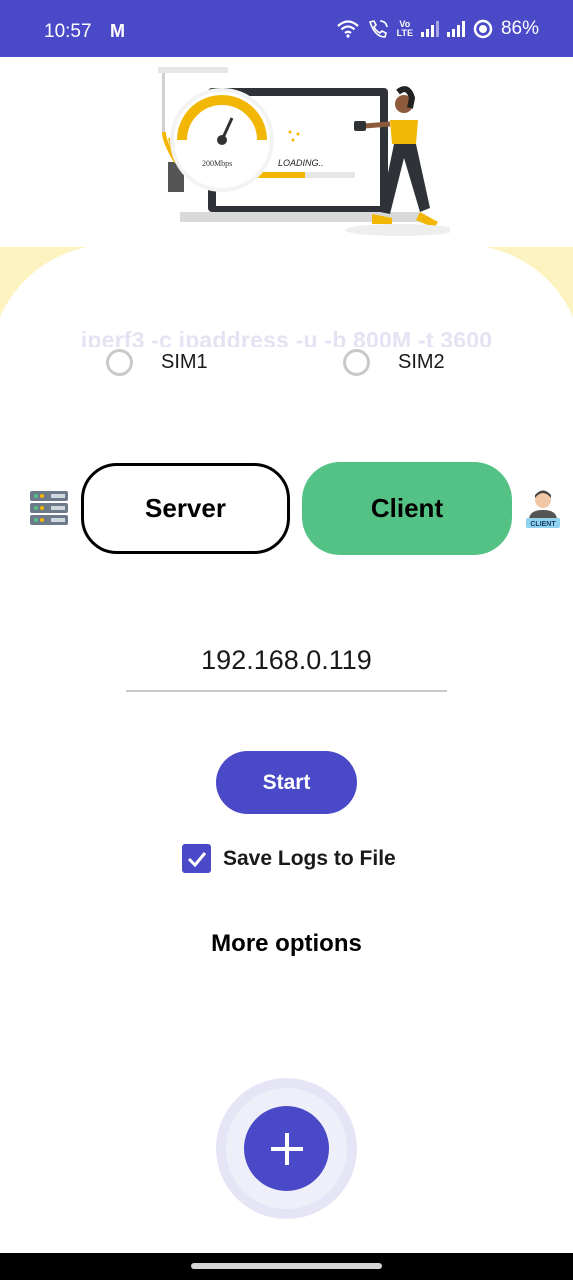 The width and height of the screenshot is (573, 1280). I want to click on wifi-calling-icon, so click(378, 29).